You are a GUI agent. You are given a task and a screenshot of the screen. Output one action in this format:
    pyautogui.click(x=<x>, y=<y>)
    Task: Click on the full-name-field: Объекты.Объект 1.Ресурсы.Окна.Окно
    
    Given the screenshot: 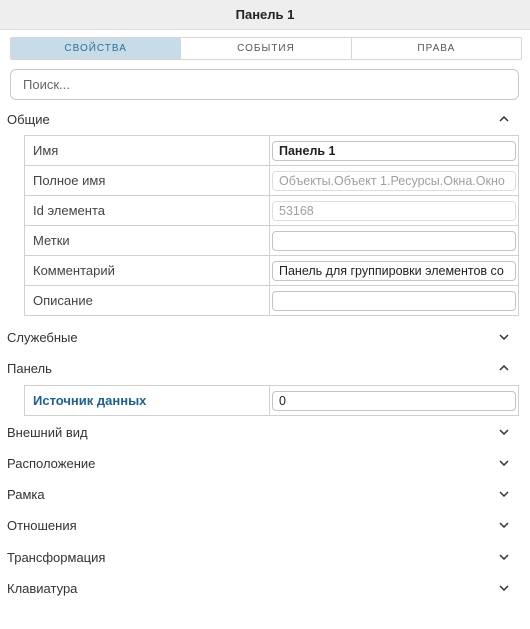 What is the action you would take?
    pyautogui.click(x=394, y=180)
    